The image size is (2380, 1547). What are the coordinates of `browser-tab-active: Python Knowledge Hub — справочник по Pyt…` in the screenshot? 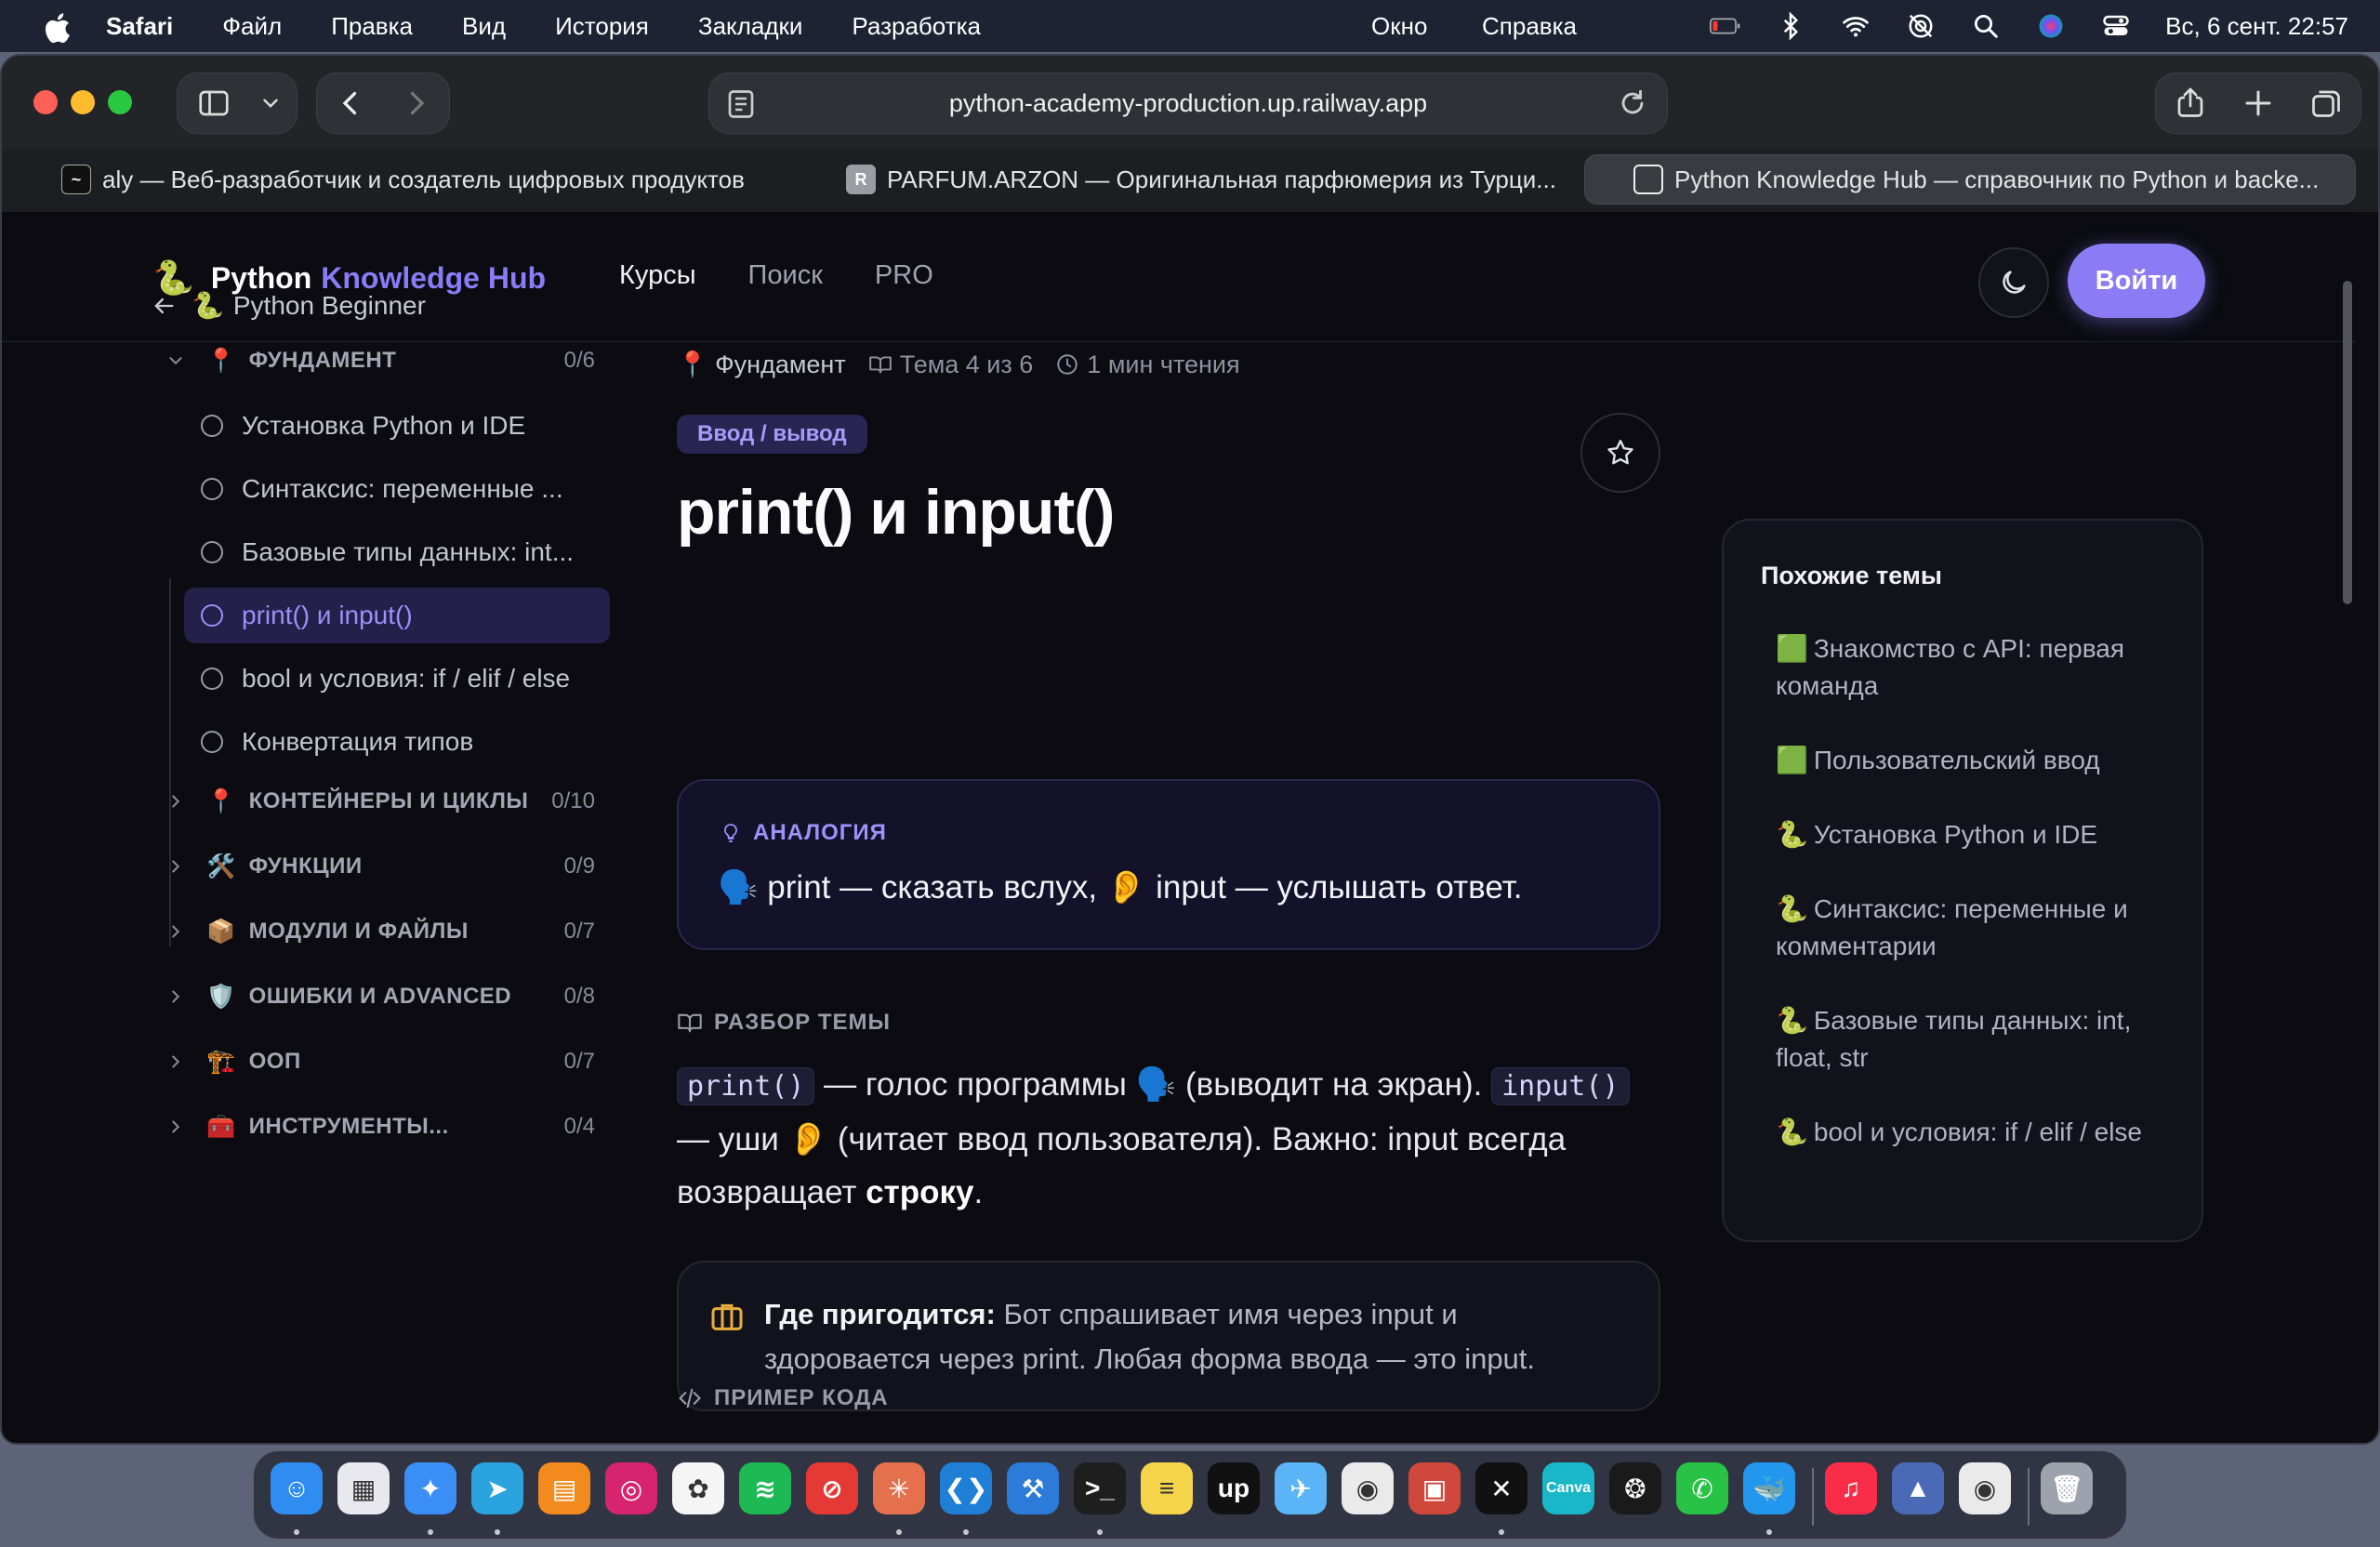 It's located at (1970, 179).